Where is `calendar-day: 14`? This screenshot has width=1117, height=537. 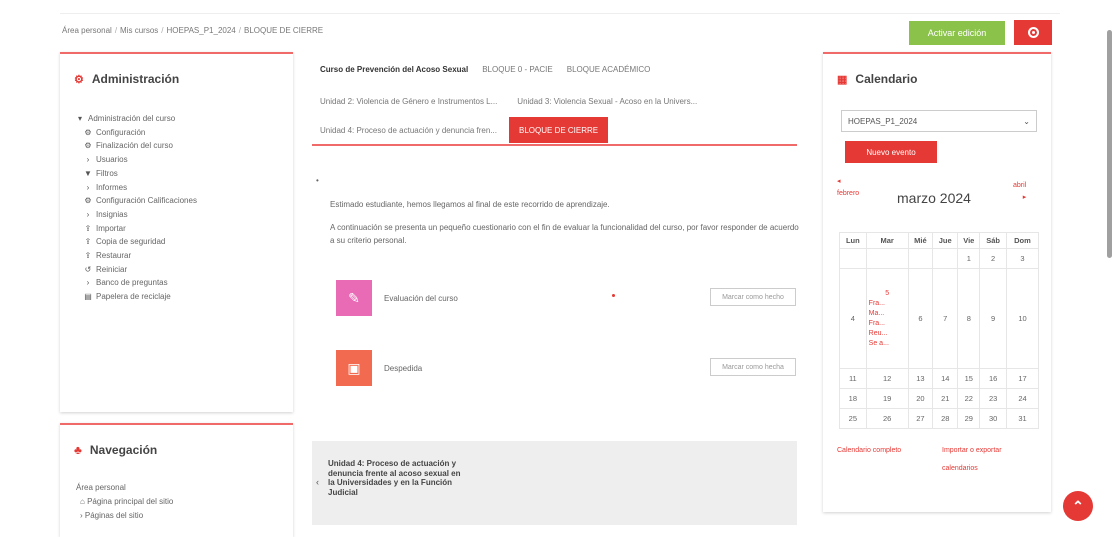 calendar-day: 14 is located at coordinates (945, 378).